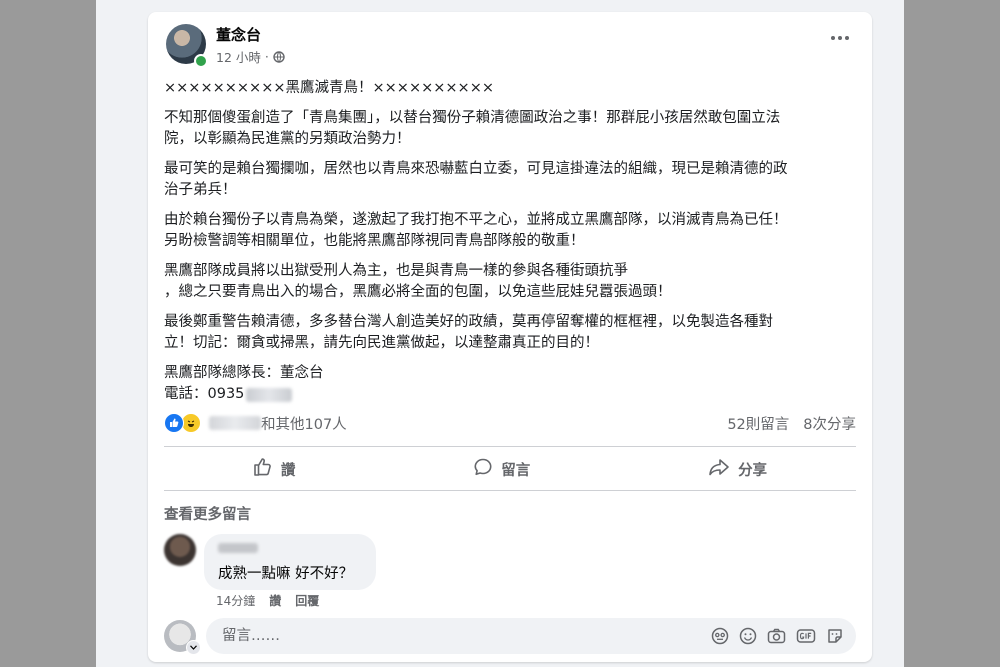 The height and width of the screenshot is (667, 1000). I want to click on camera-icon, so click(776, 636).